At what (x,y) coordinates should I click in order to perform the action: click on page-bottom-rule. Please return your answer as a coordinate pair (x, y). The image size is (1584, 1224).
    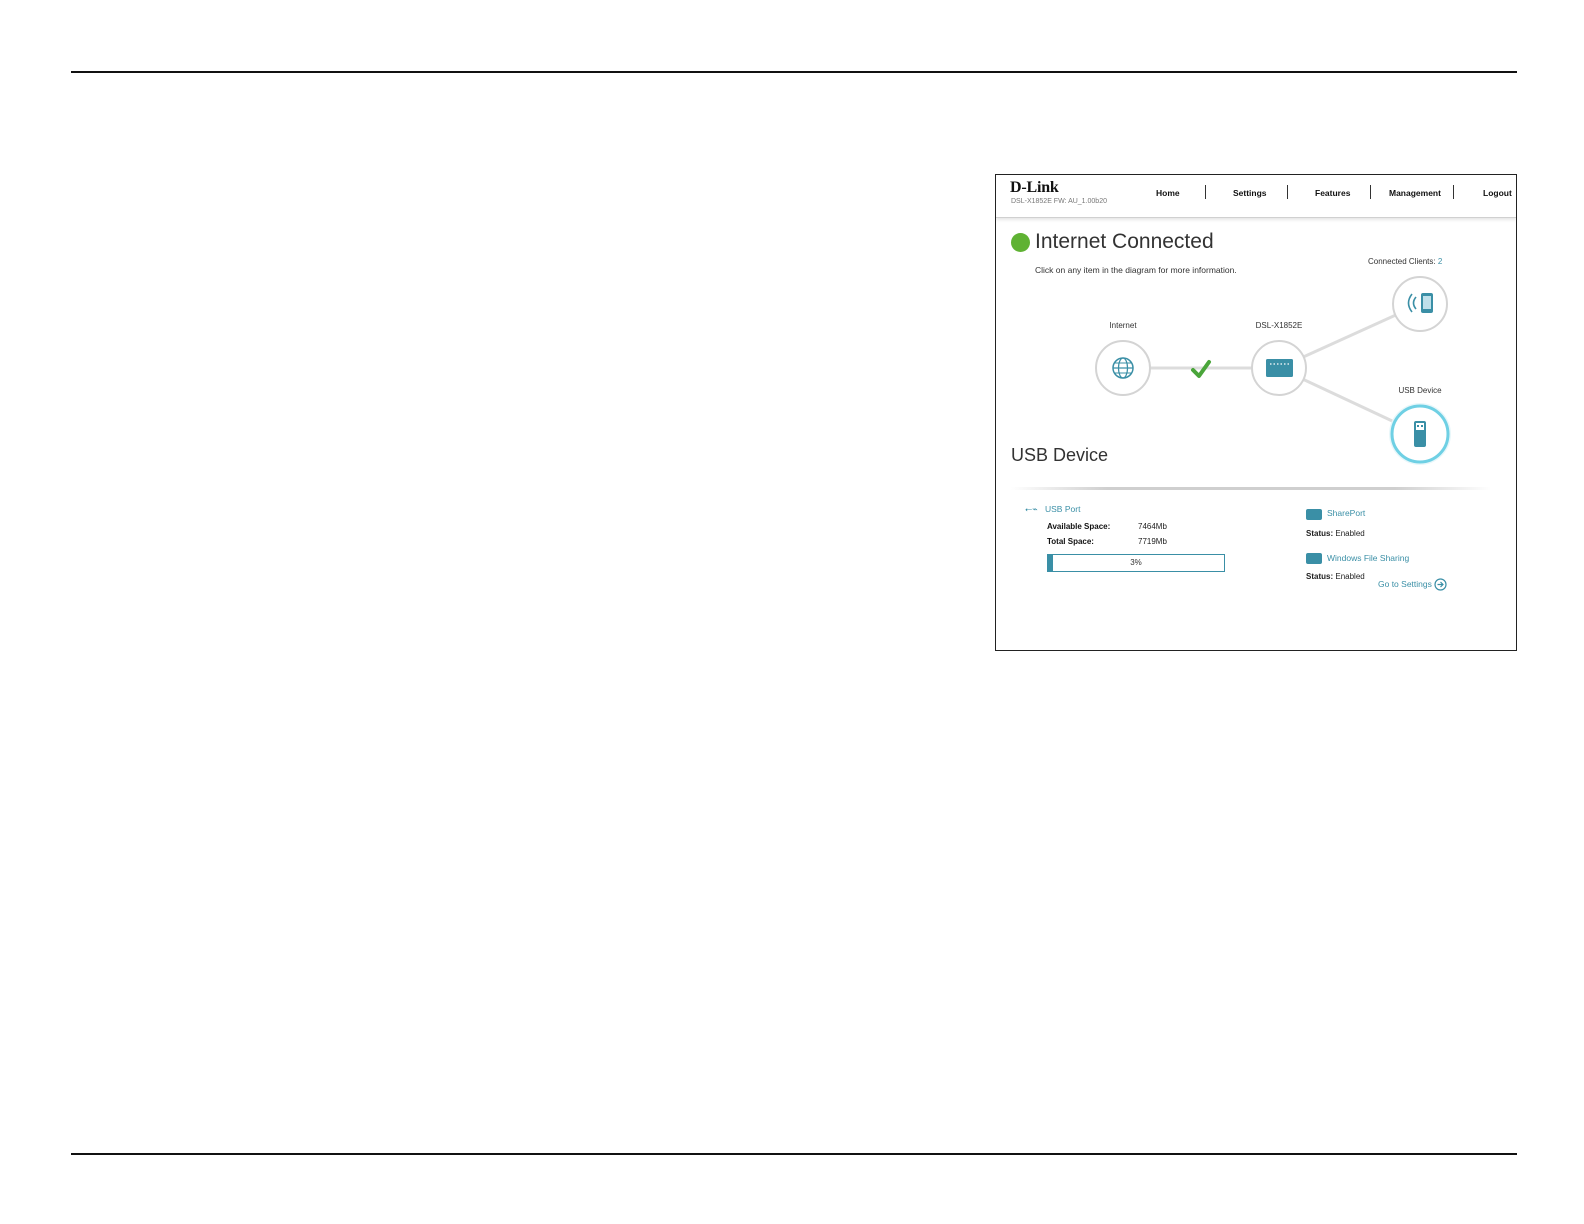
    Looking at the image, I should click on (794, 1154).